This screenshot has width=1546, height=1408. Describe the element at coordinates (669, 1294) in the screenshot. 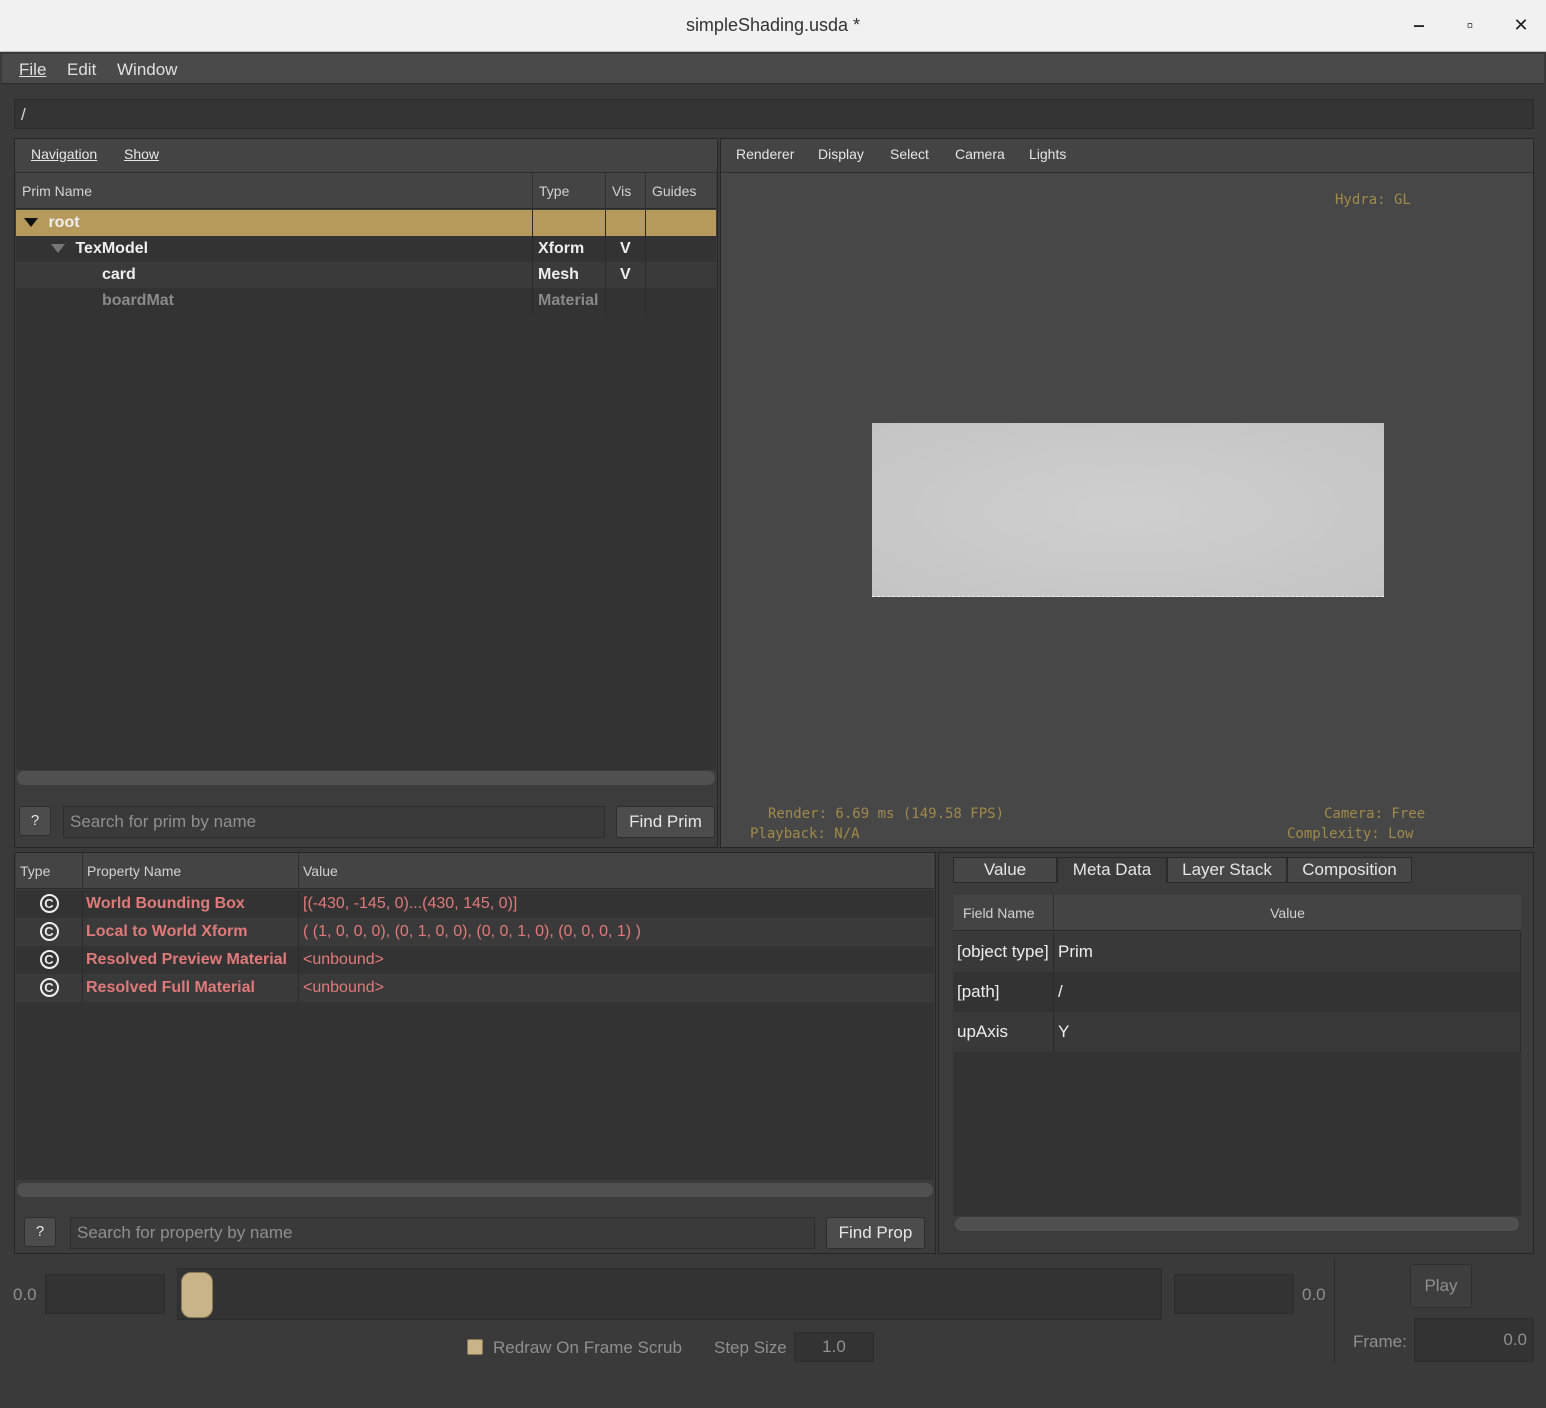

I see `frame-slider` at that location.